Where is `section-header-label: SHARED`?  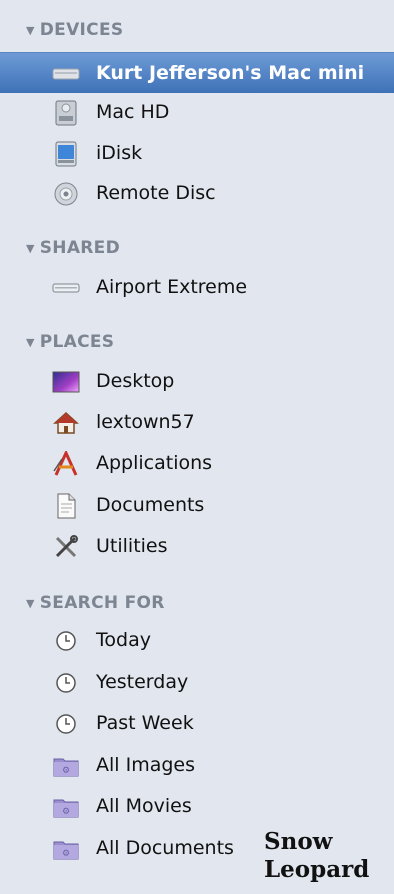 section-header-label: SHARED is located at coordinates (80, 248).